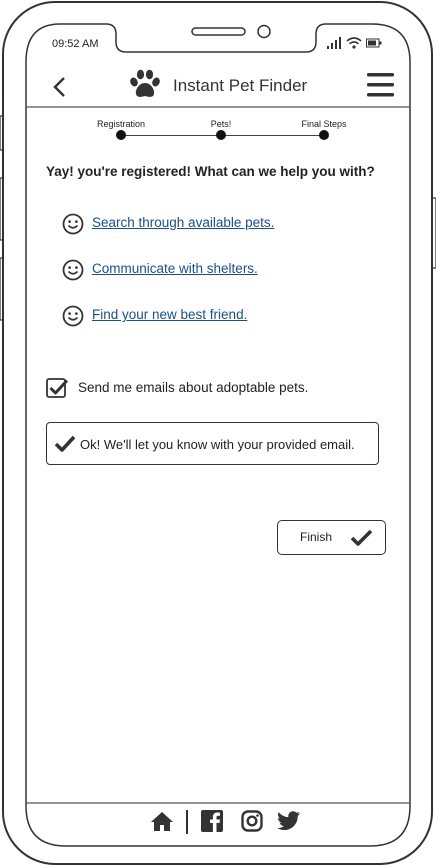 This screenshot has height=867, width=436. What do you see at coordinates (354, 43) in the screenshot?
I see `wifi-icon` at bounding box center [354, 43].